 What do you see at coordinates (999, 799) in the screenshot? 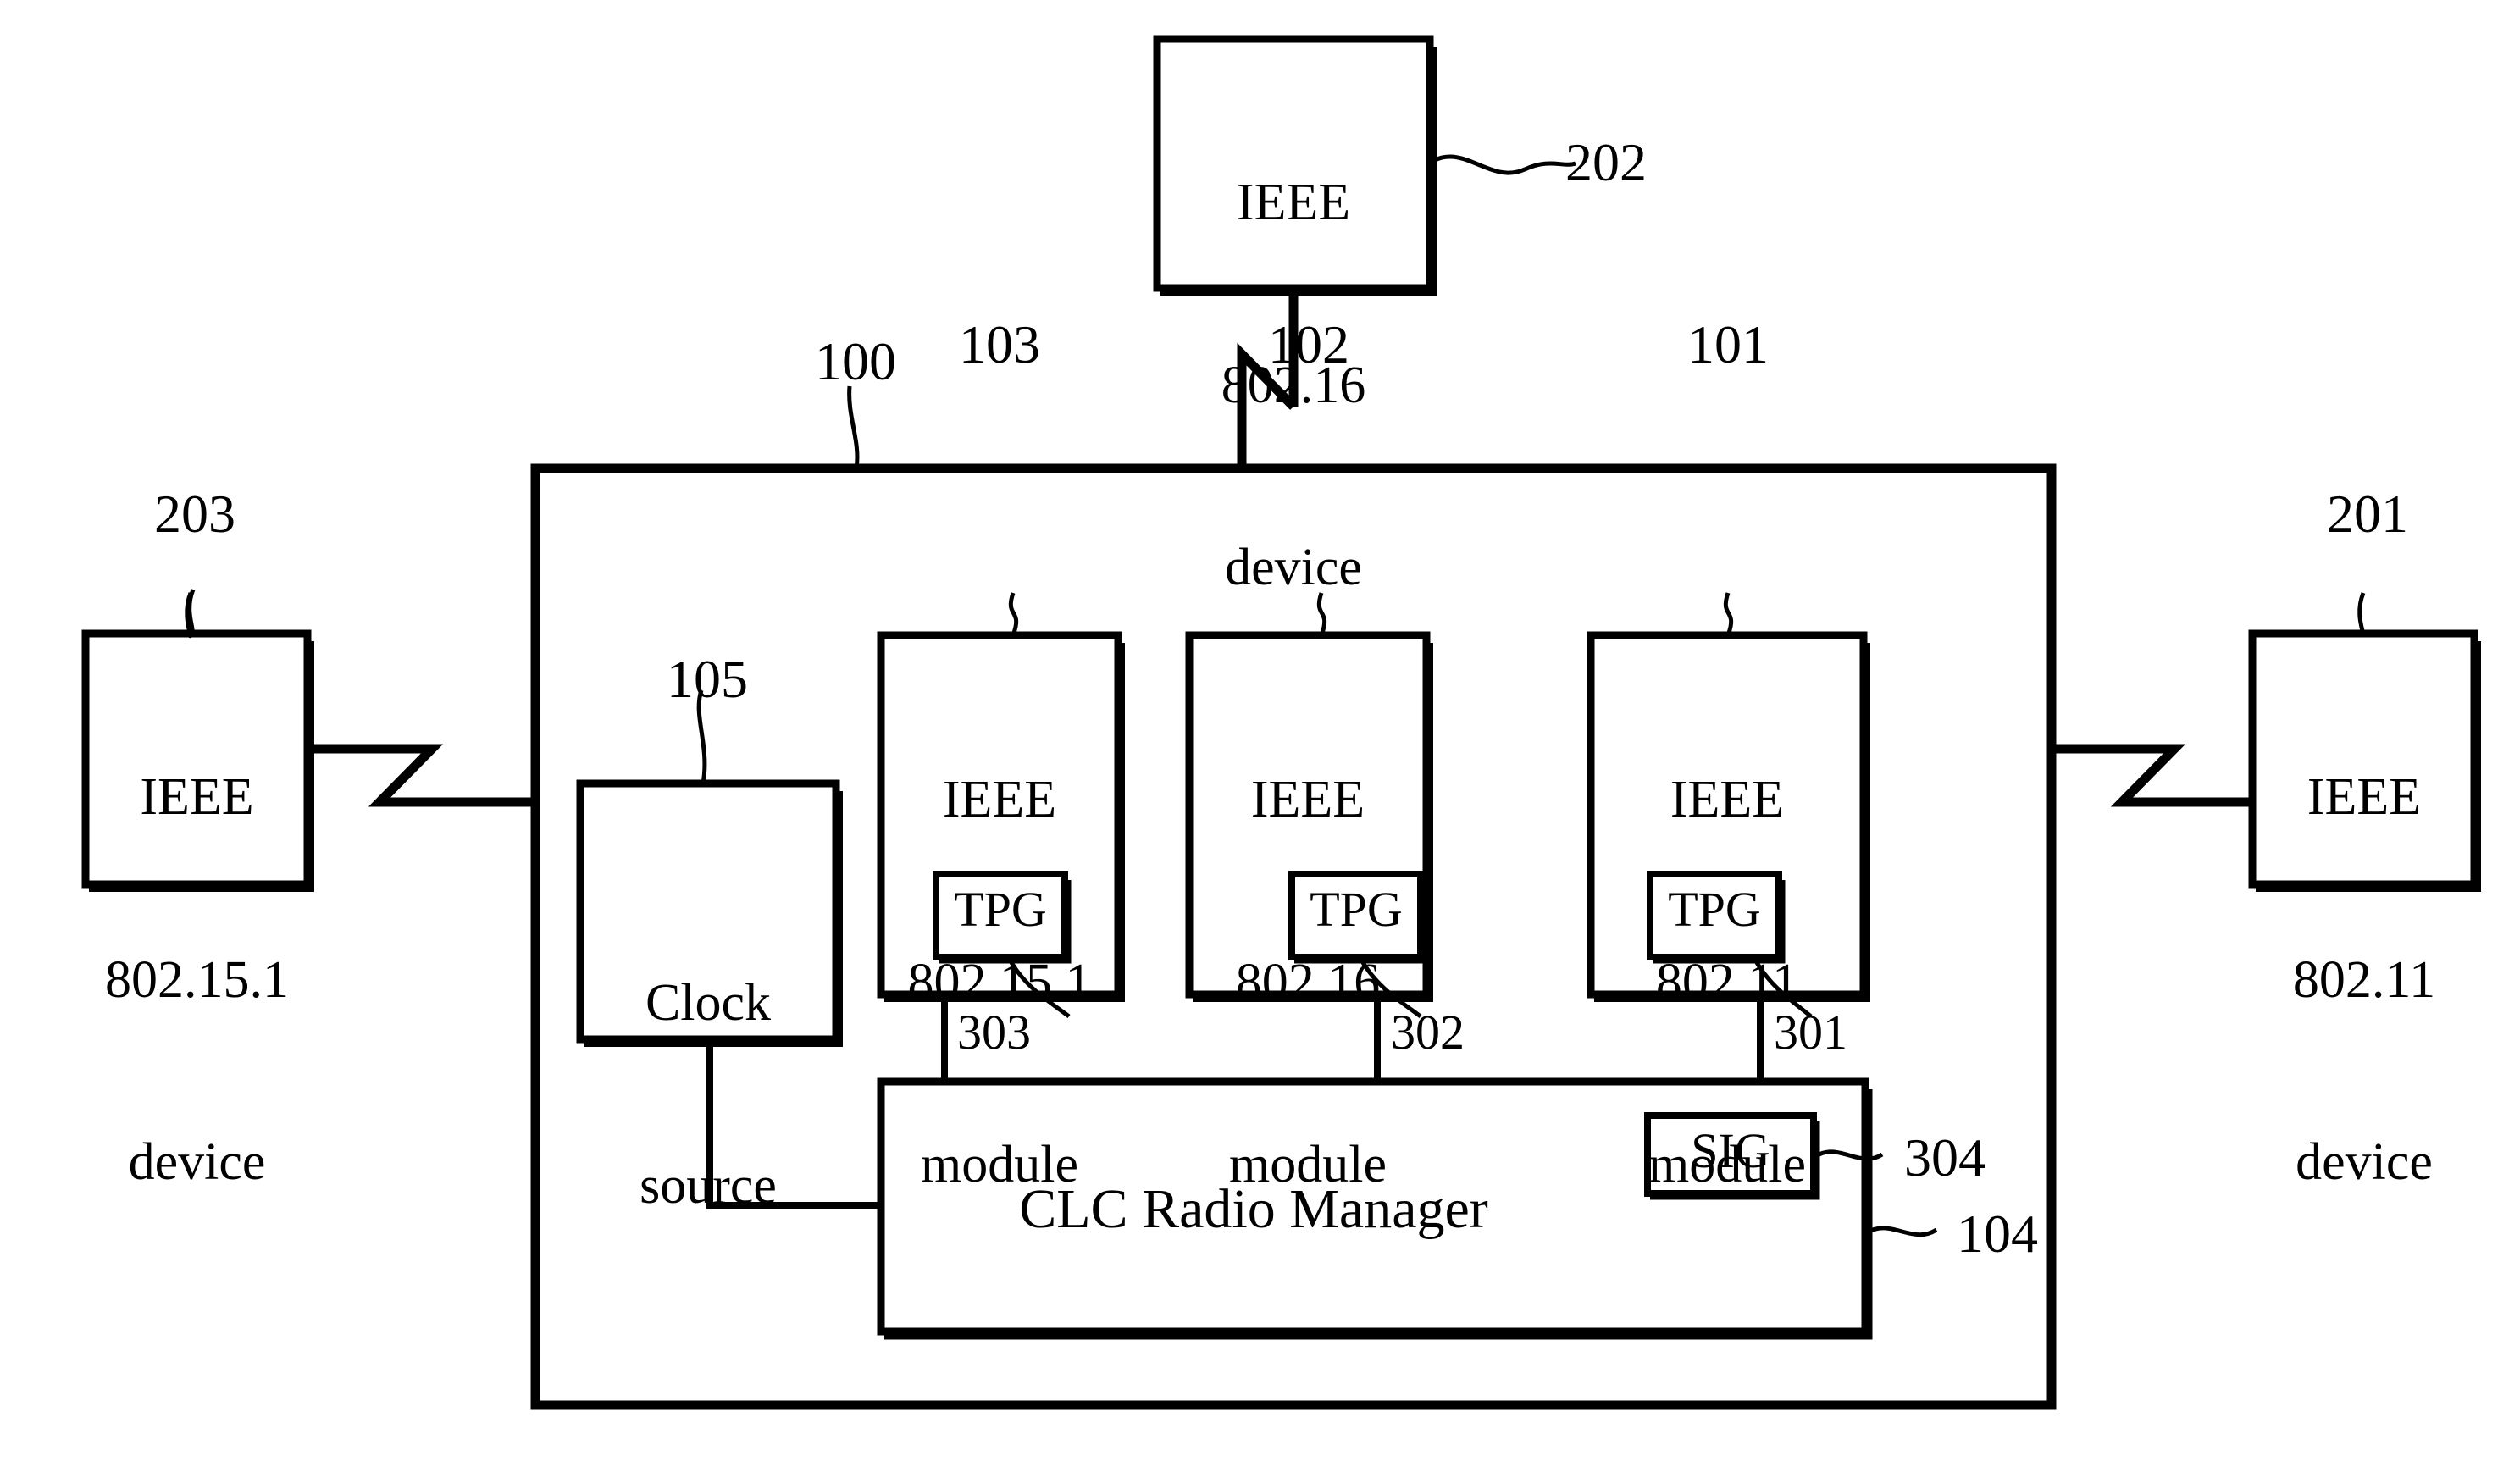
I see `module-802-15-1-line-1: IEEE` at bounding box center [999, 799].